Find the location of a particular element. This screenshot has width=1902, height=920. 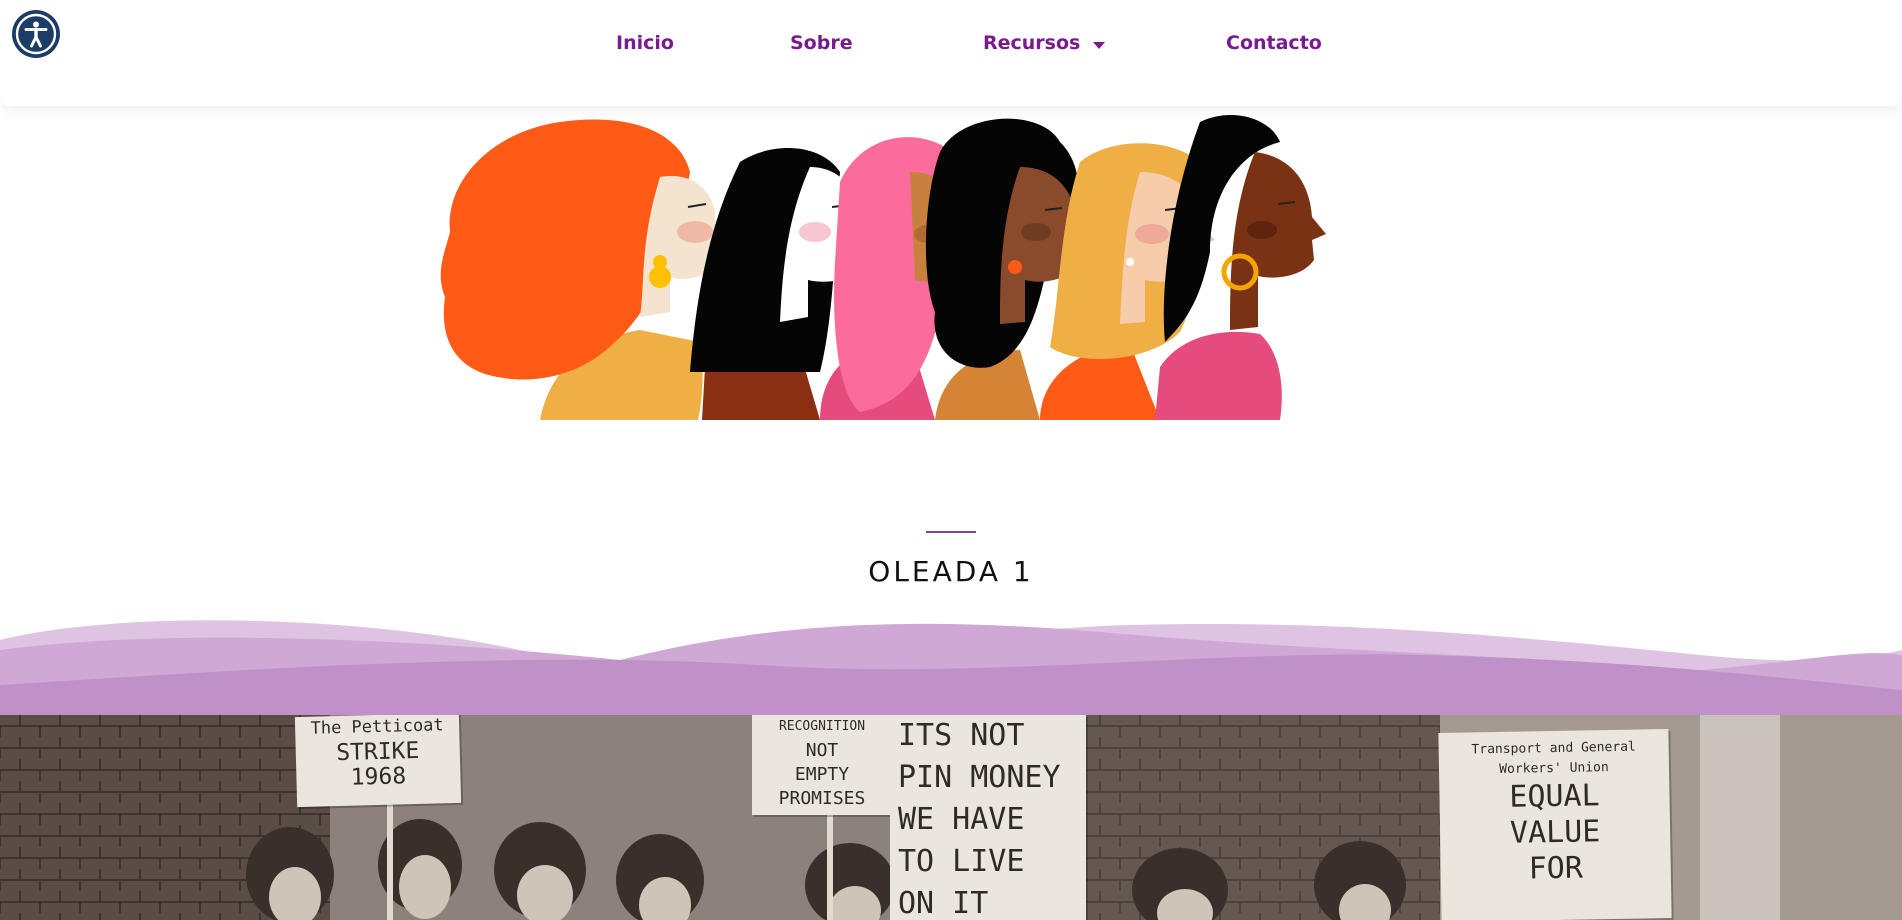

nav-item-label: Inicio is located at coordinates (645, 43).